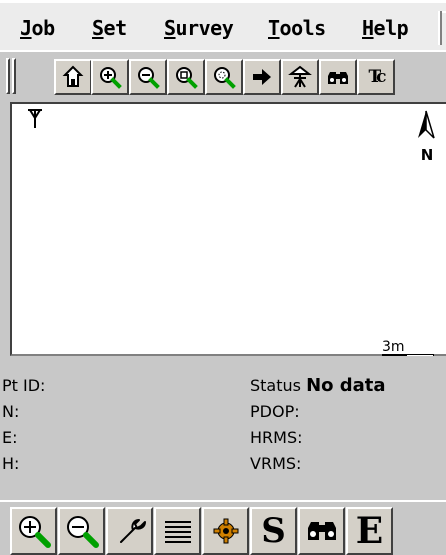 This screenshot has width=446, height=555. Describe the element at coordinates (109, 28) in the screenshot. I see `menu-set: Set` at that location.